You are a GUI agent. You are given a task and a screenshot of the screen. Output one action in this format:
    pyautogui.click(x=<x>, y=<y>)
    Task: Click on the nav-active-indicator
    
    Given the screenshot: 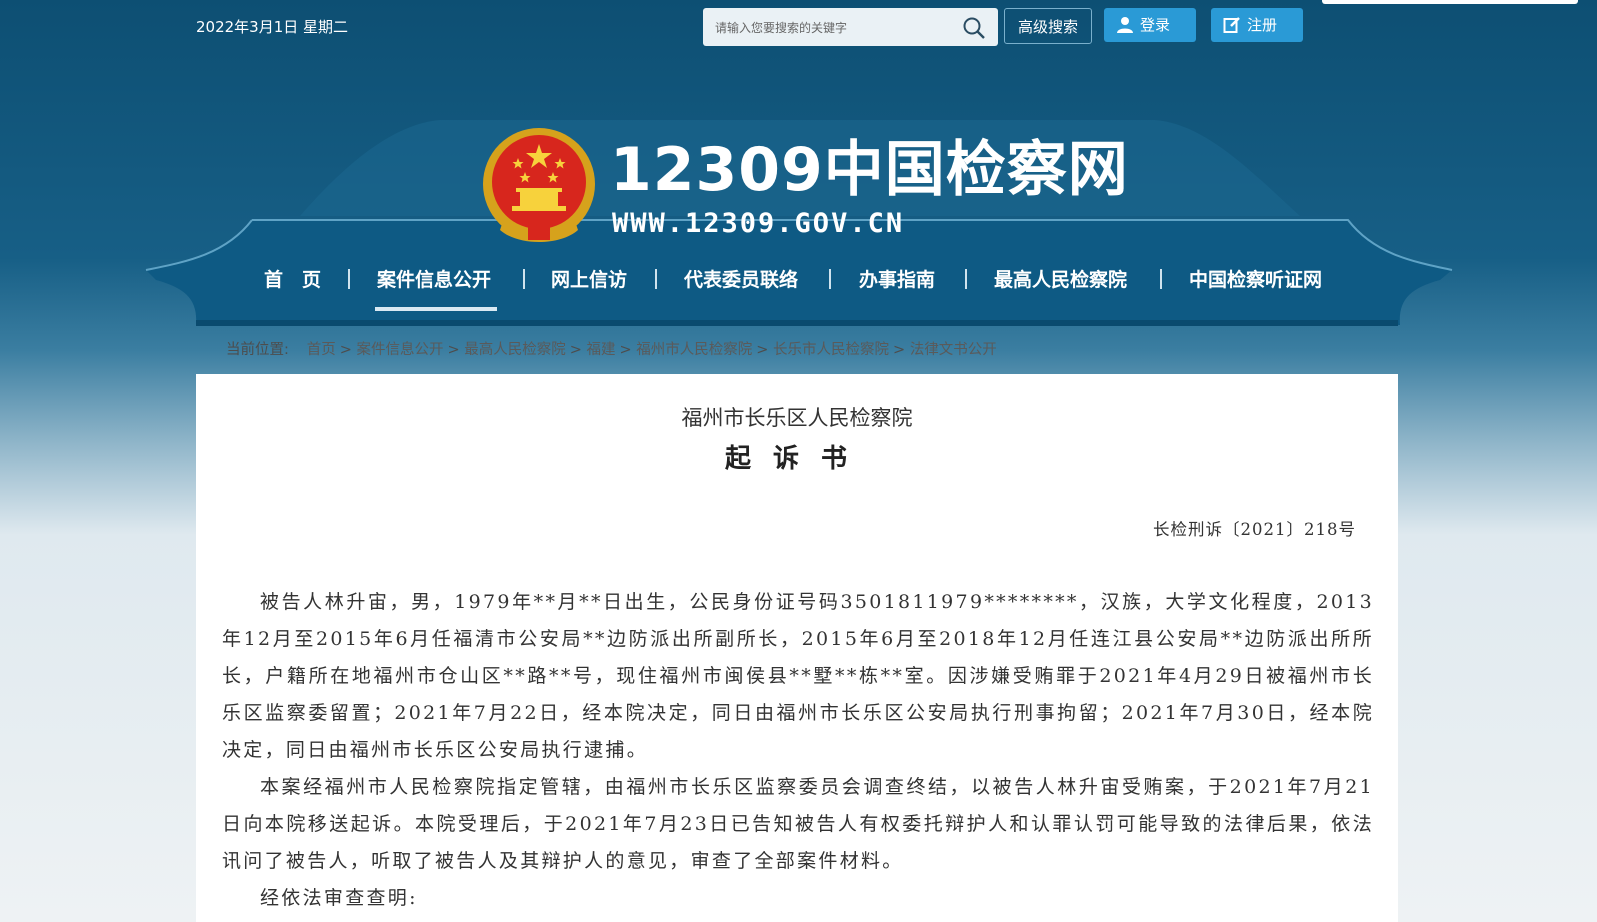 What is the action you would take?
    pyautogui.click(x=436, y=309)
    